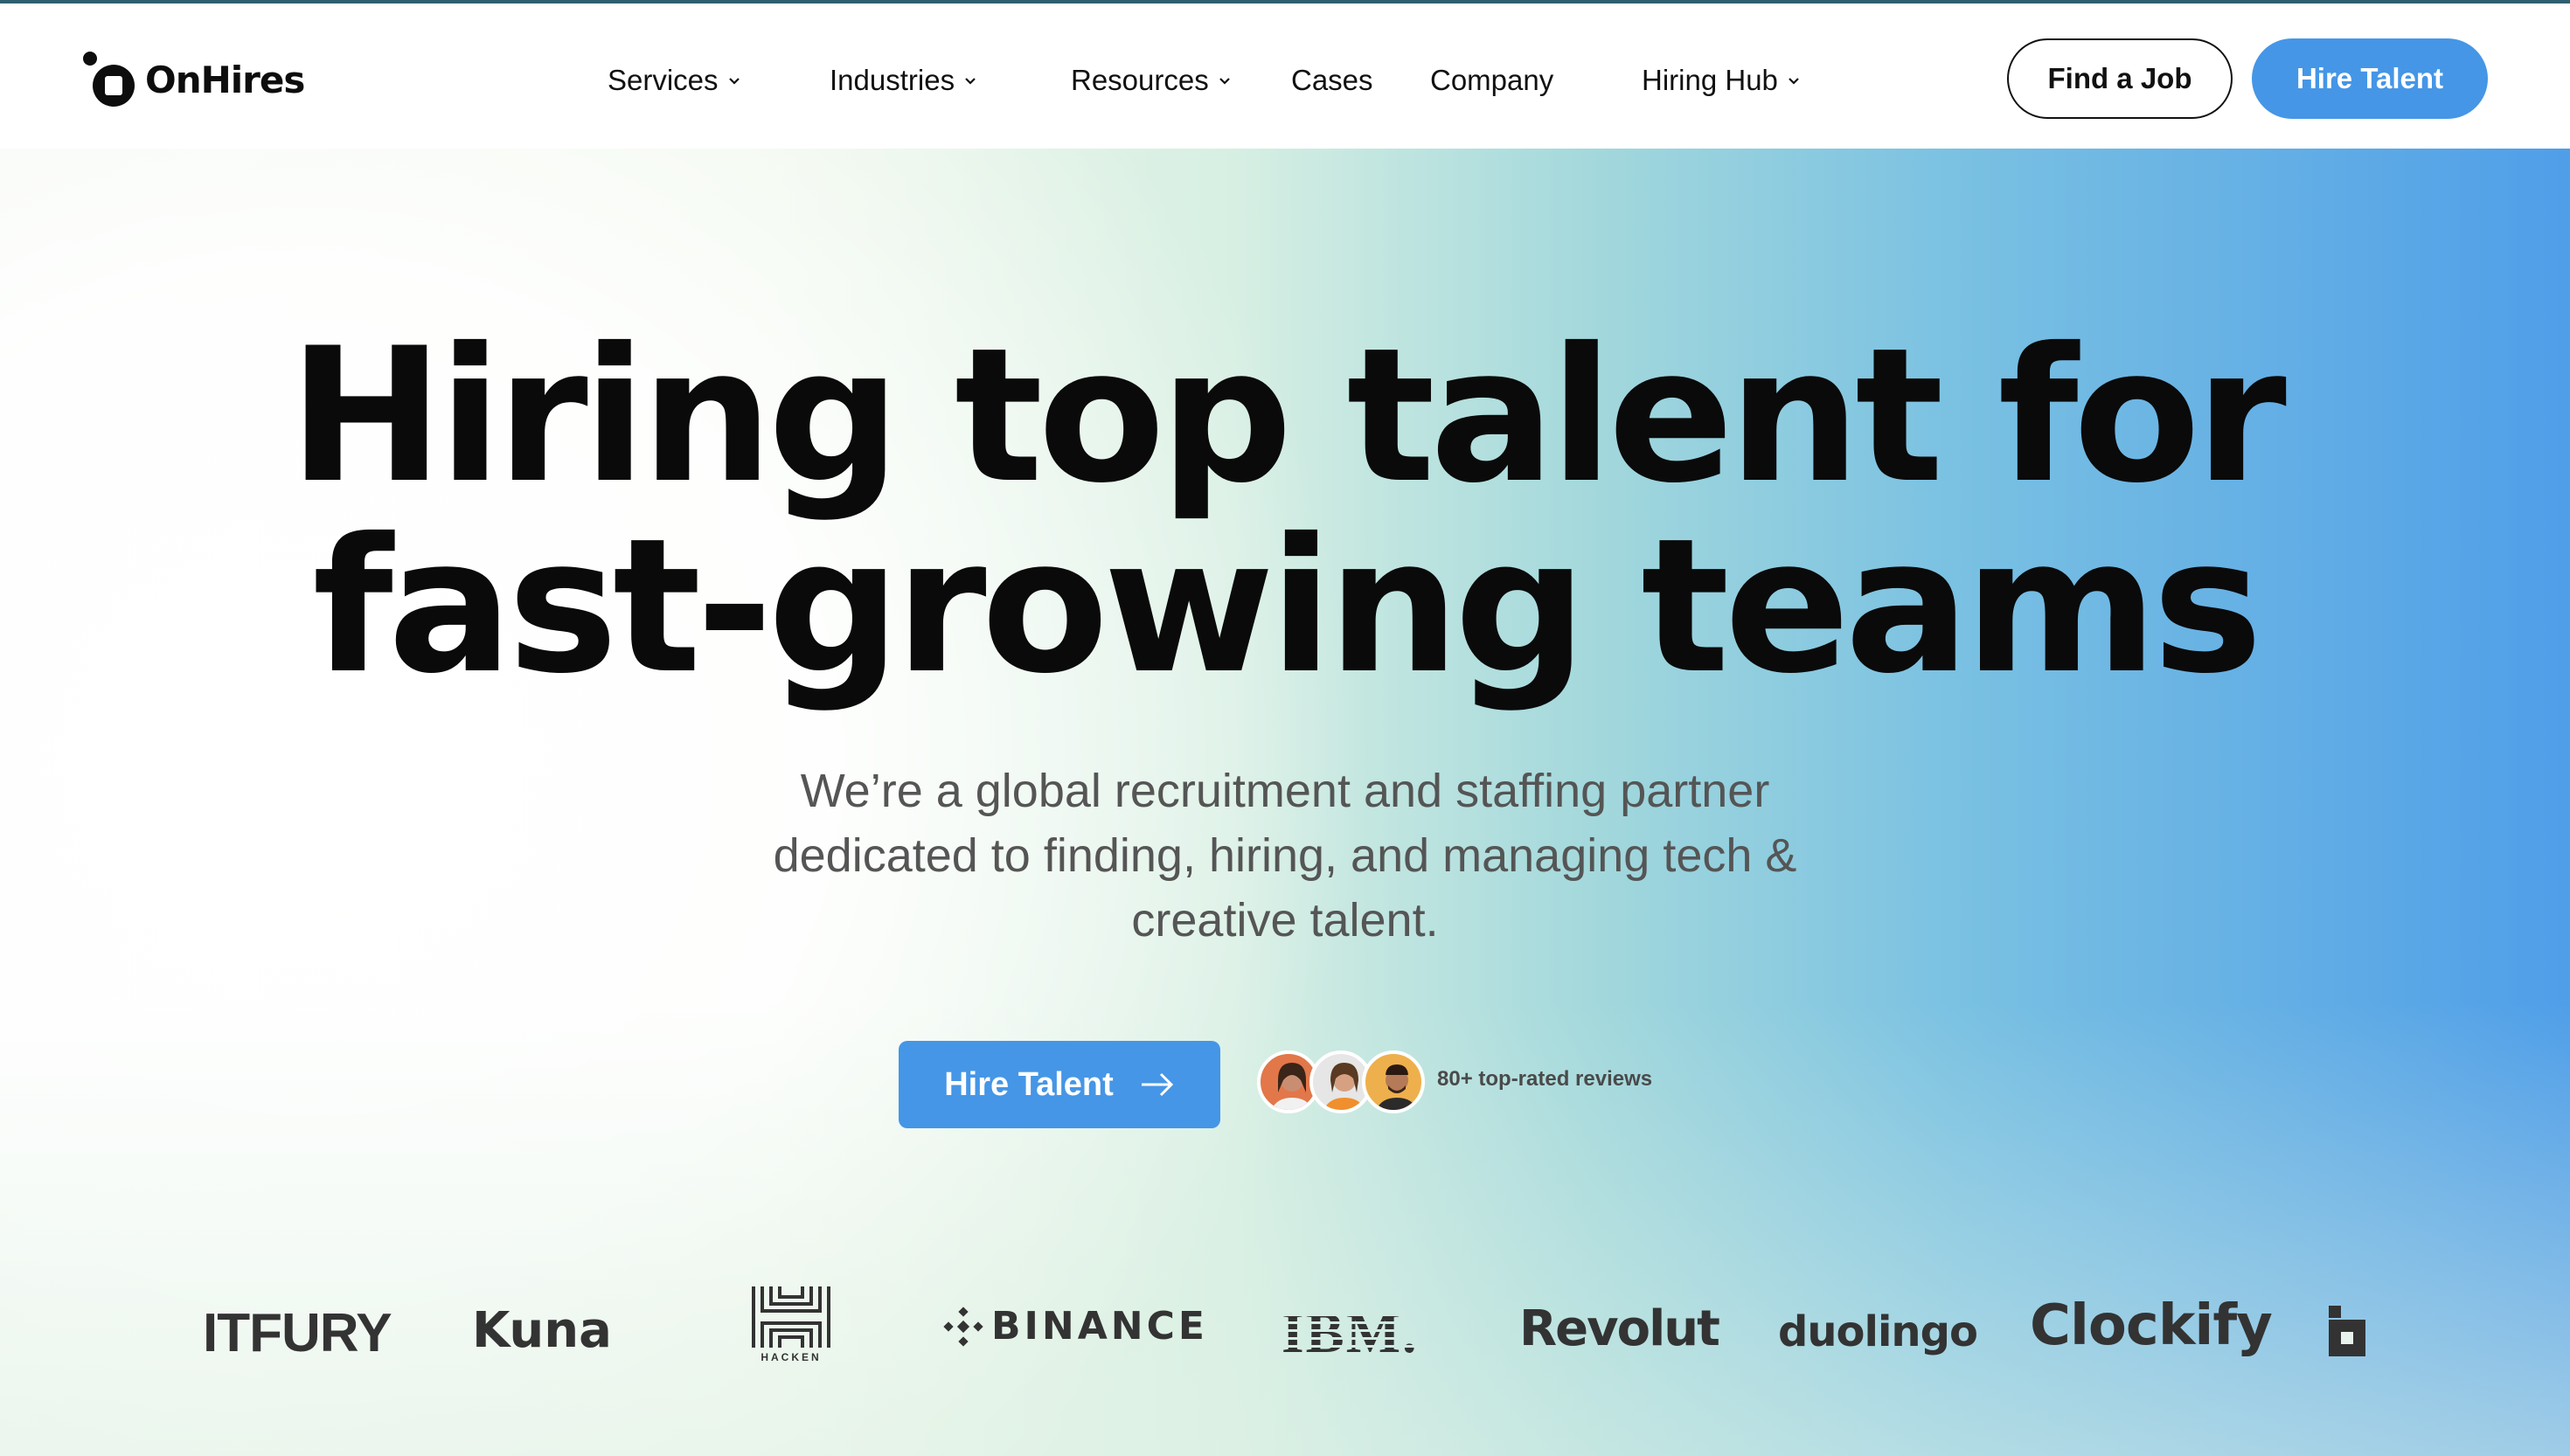 The width and height of the screenshot is (2570, 1456). I want to click on clockify-logo: Clockify, so click(2151, 1325).